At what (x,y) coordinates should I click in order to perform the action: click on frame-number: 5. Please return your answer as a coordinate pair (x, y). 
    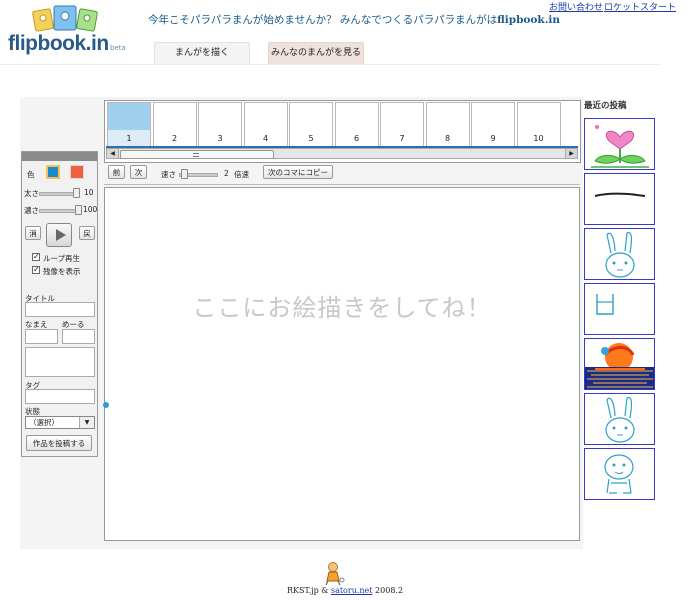
    Looking at the image, I should click on (311, 138).